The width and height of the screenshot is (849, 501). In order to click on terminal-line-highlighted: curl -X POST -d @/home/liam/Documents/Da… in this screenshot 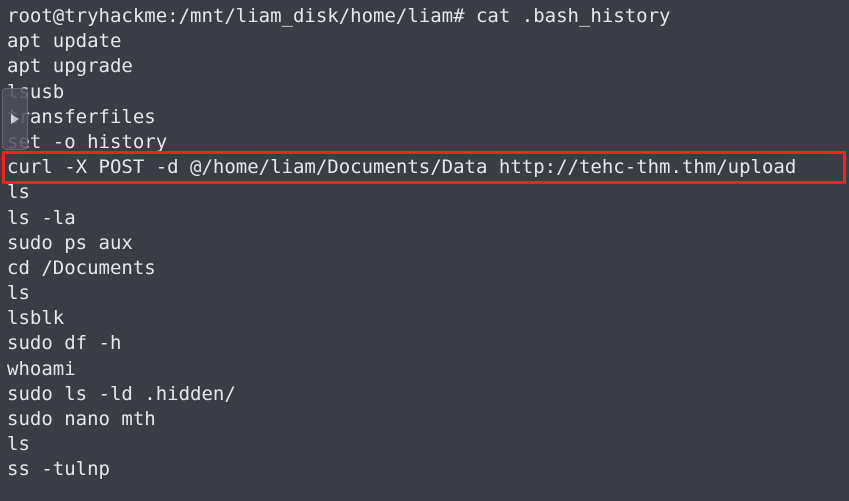, I will do `click(402, 167)`.